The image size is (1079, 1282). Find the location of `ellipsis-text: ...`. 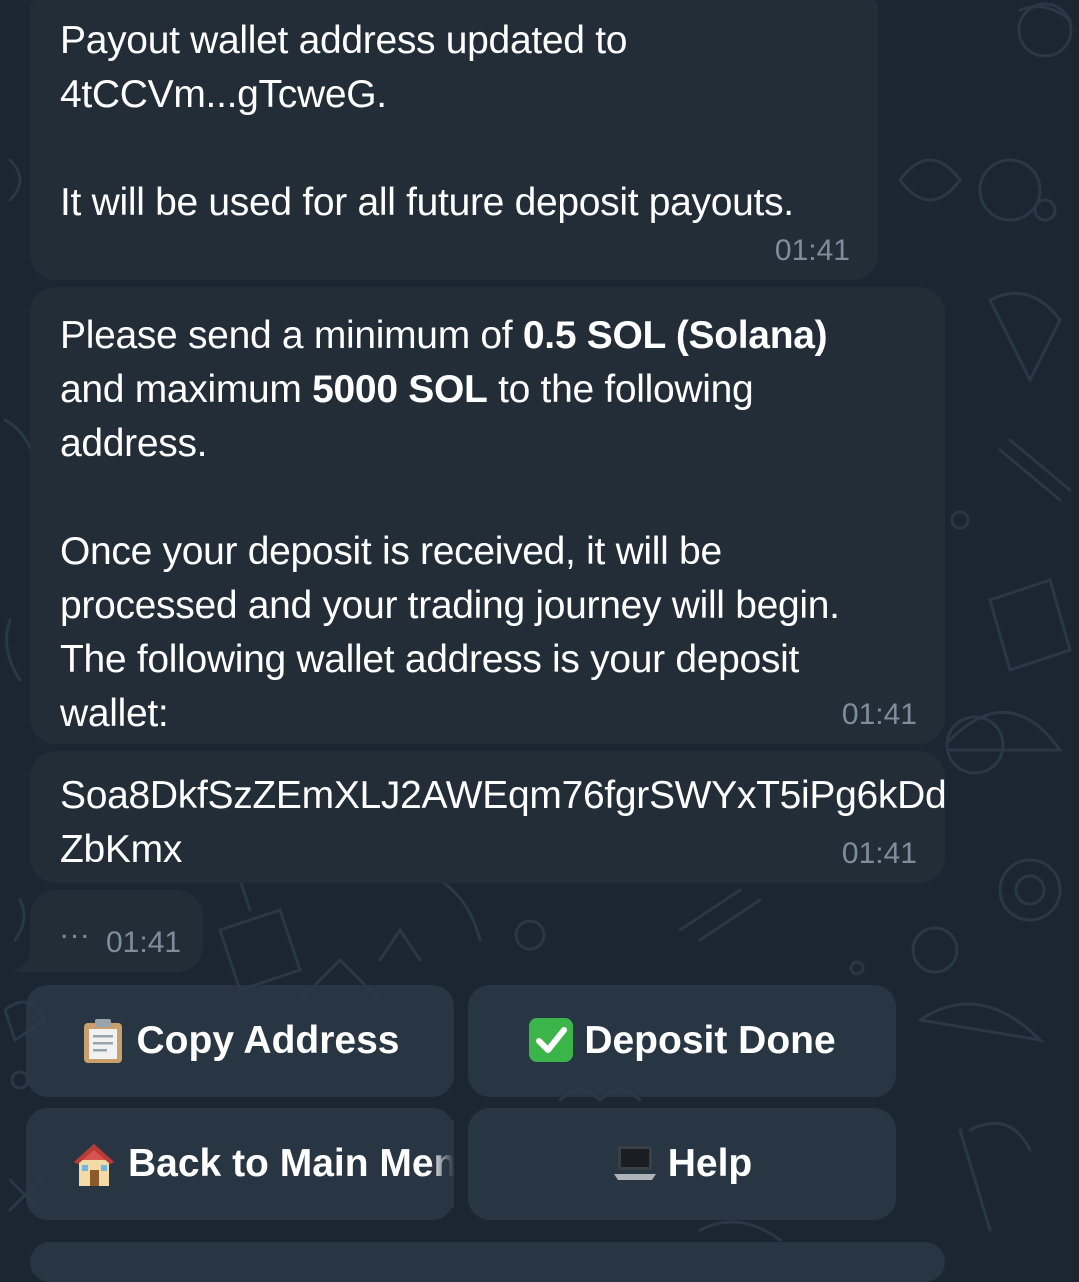

ellipsis-text: ... is located at coordinates (76, 928).